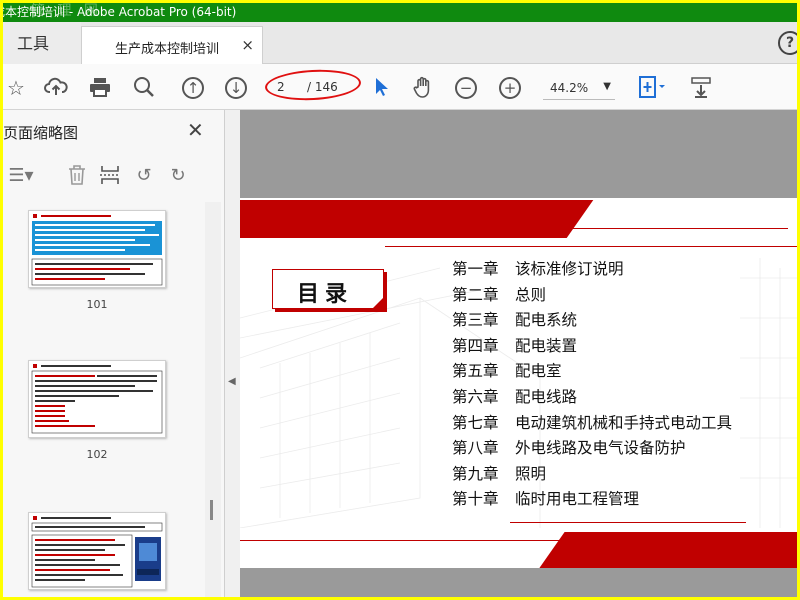  I want to click on tab-document: 生产成本控制培训 ×, so click(172, 45).